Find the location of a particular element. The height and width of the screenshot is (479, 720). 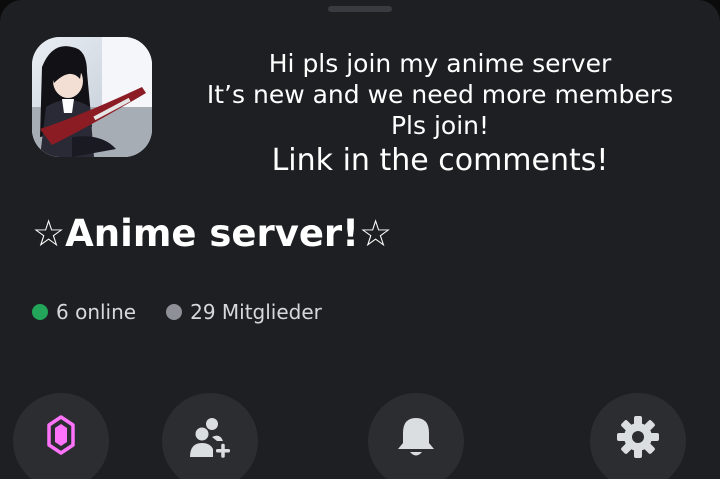

nitro-boost-icon is located at coordinates (61, 435).